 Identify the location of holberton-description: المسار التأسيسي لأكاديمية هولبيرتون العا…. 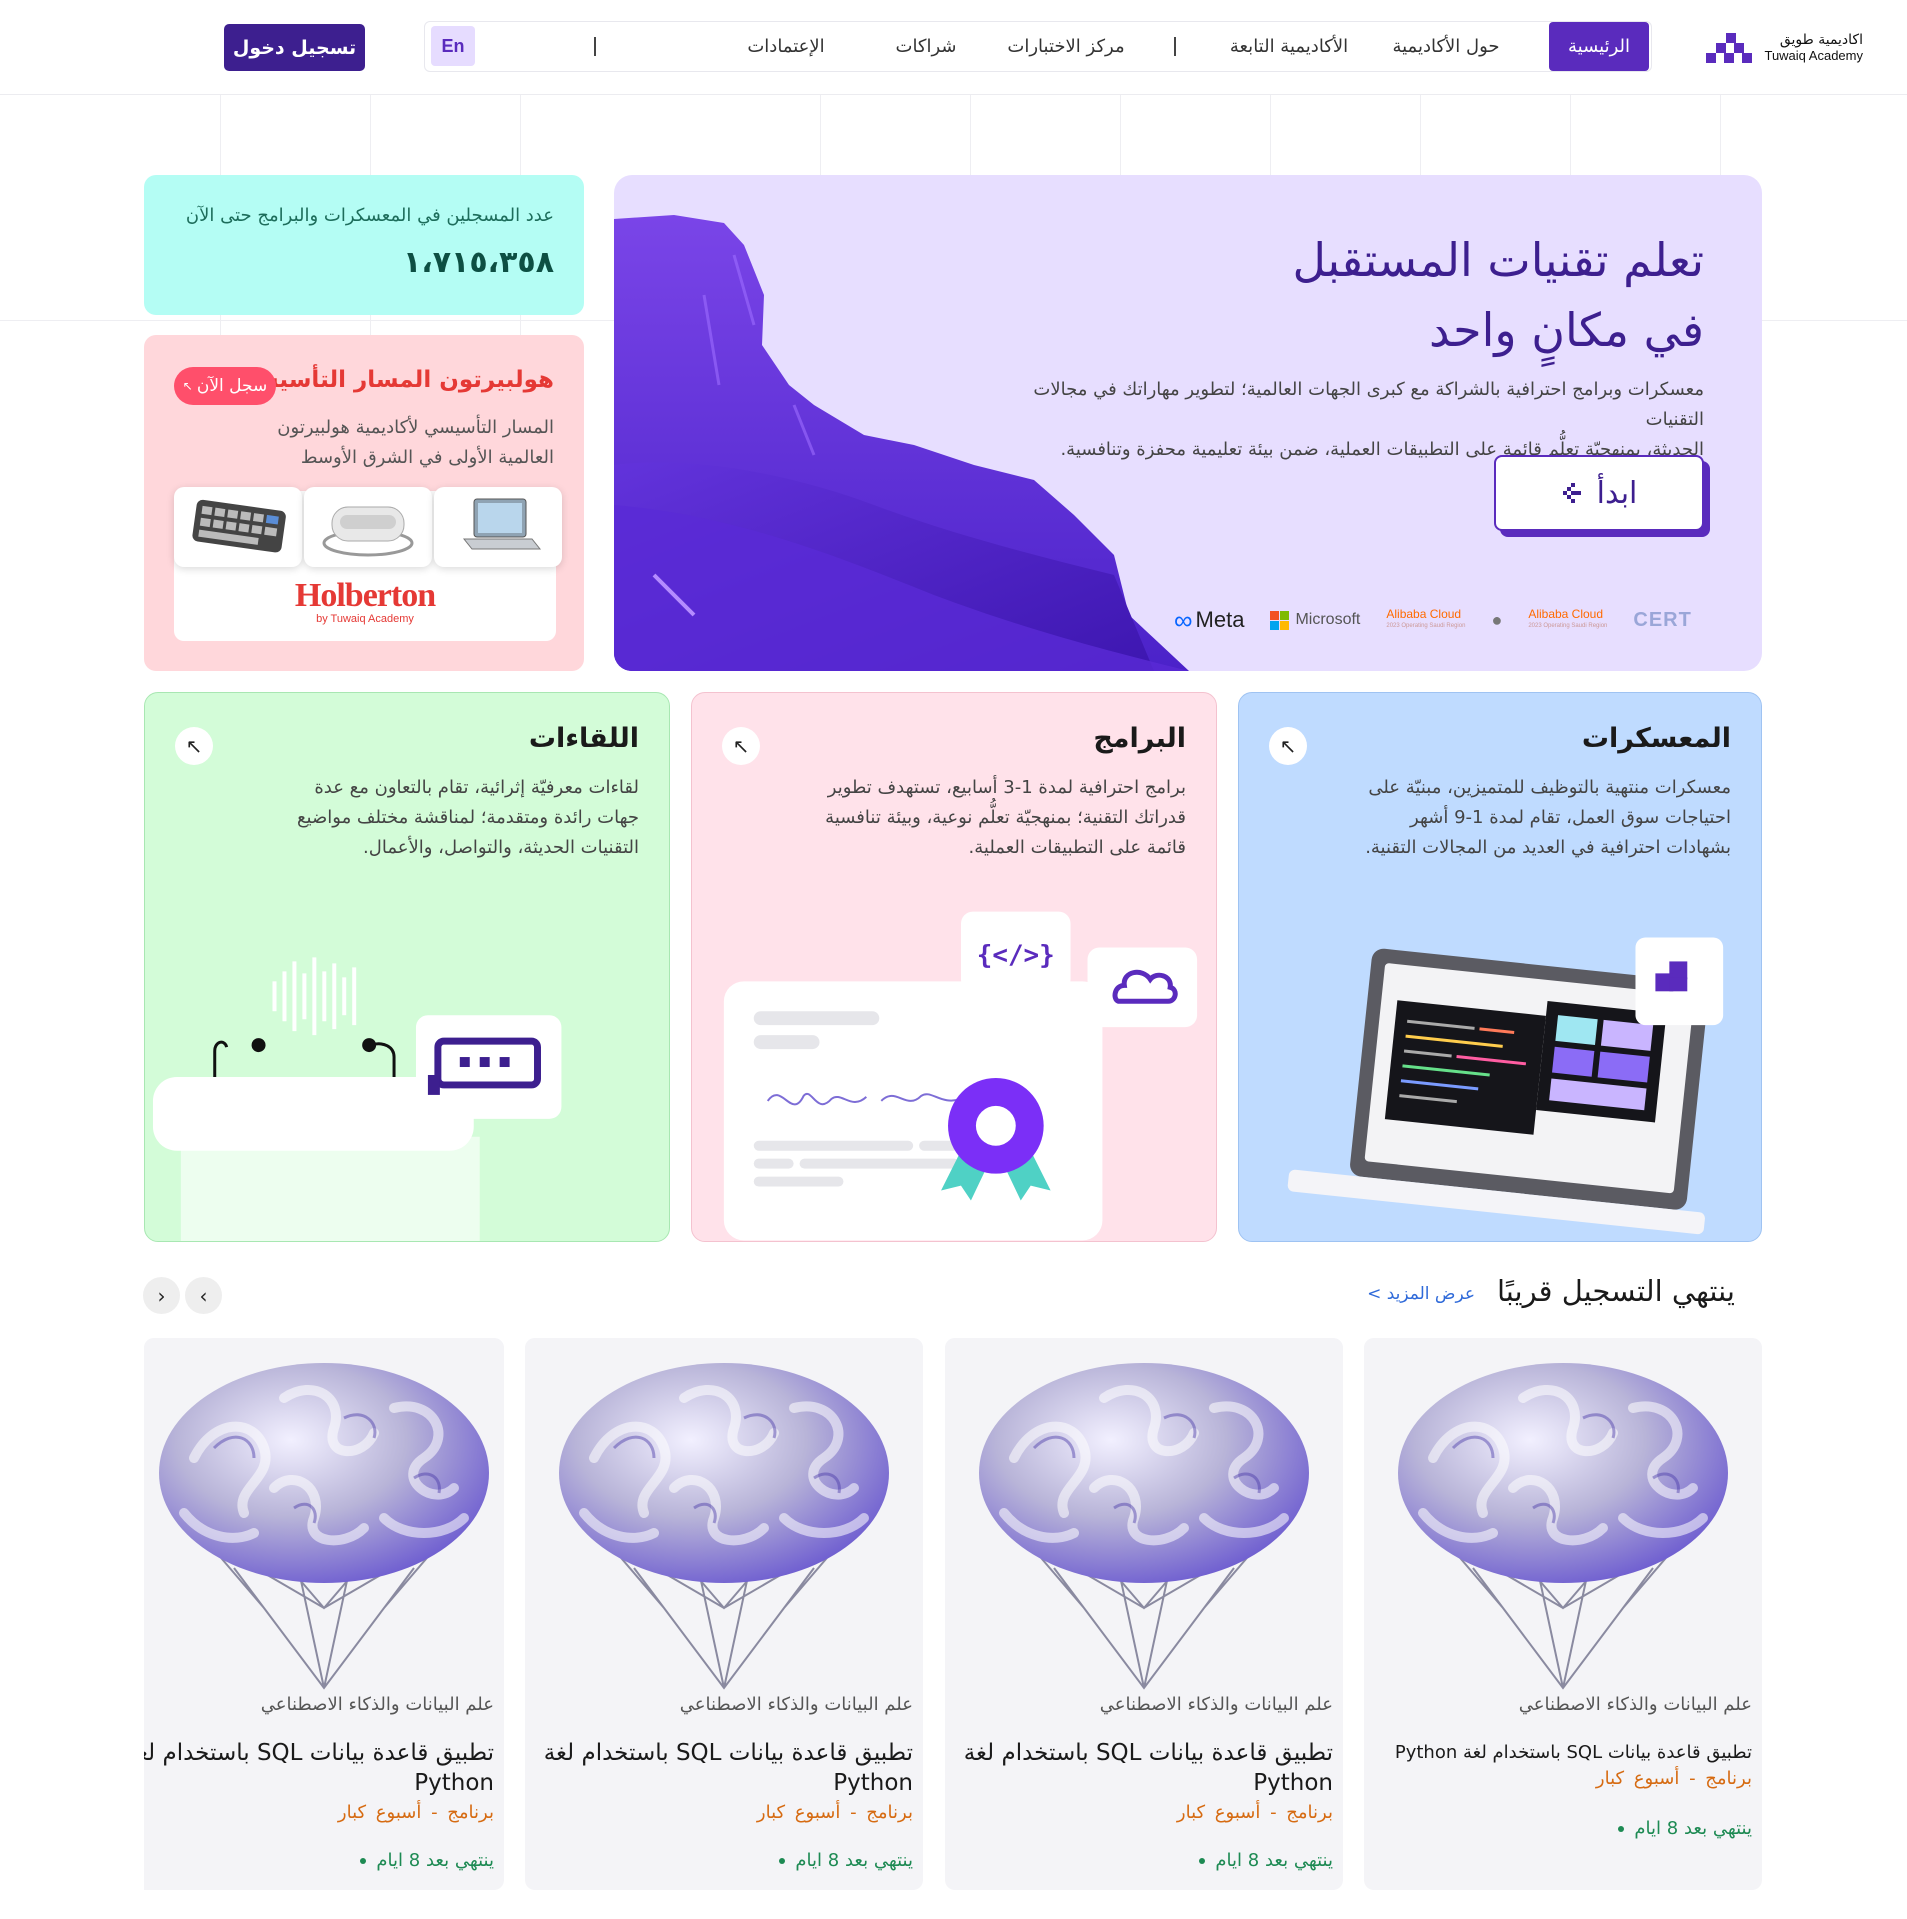
(389, 443).